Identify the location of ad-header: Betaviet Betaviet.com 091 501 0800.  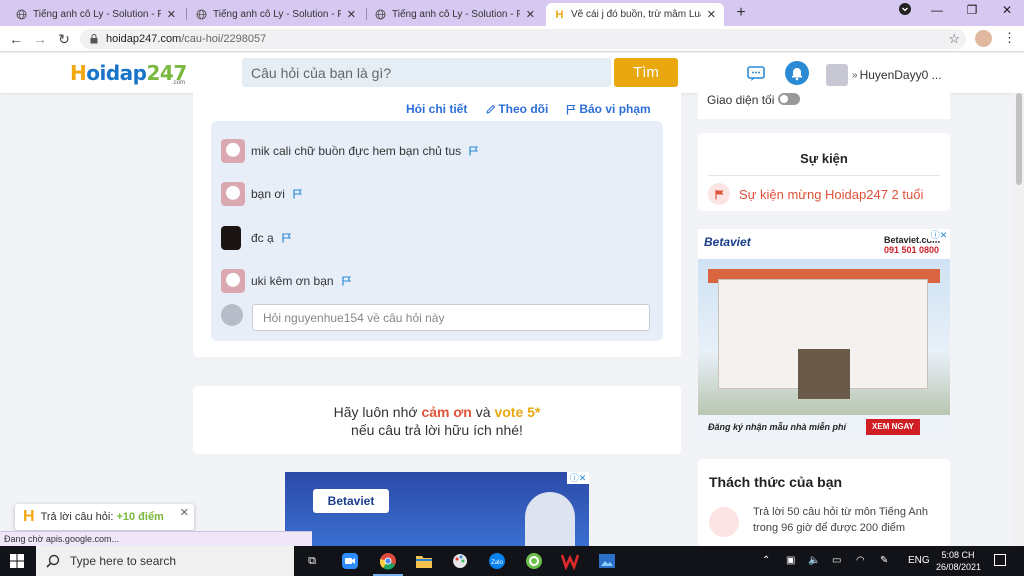
(824, 244).